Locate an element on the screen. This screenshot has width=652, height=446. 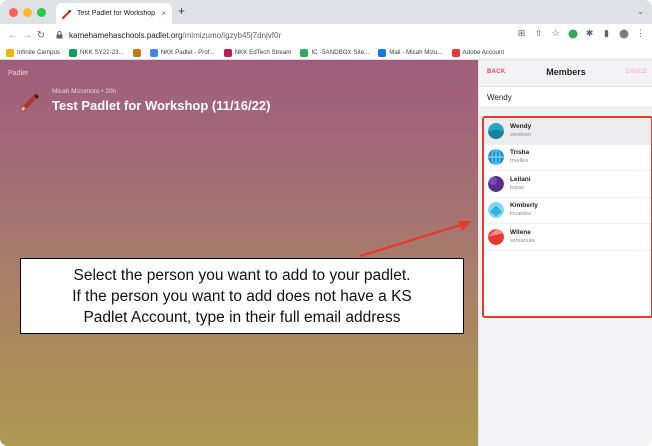
bookmark-item is located at coordinates (136, 52).